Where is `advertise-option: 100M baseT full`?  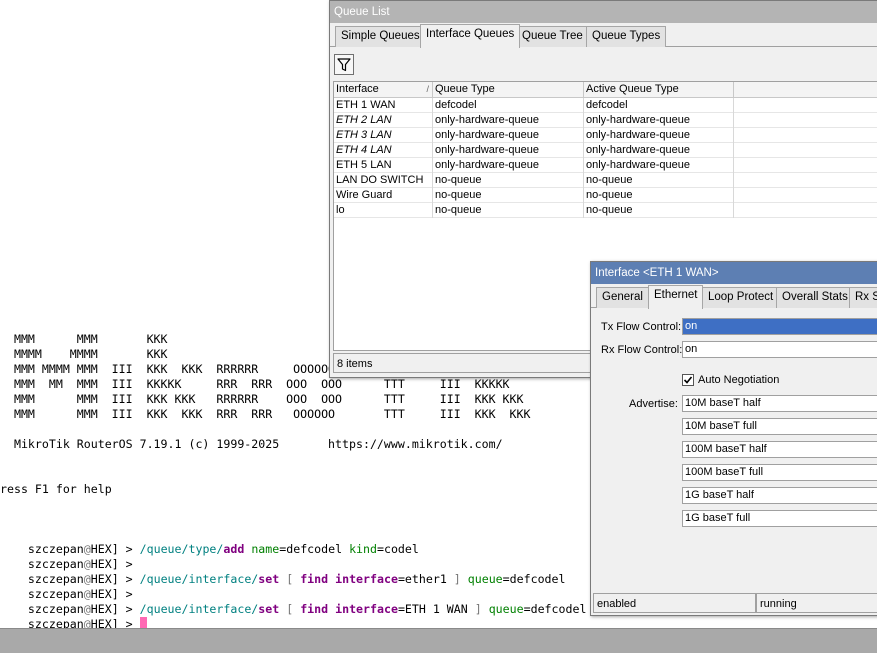
advertise-option: 100M baseT full is located at coordinates (779, 472).